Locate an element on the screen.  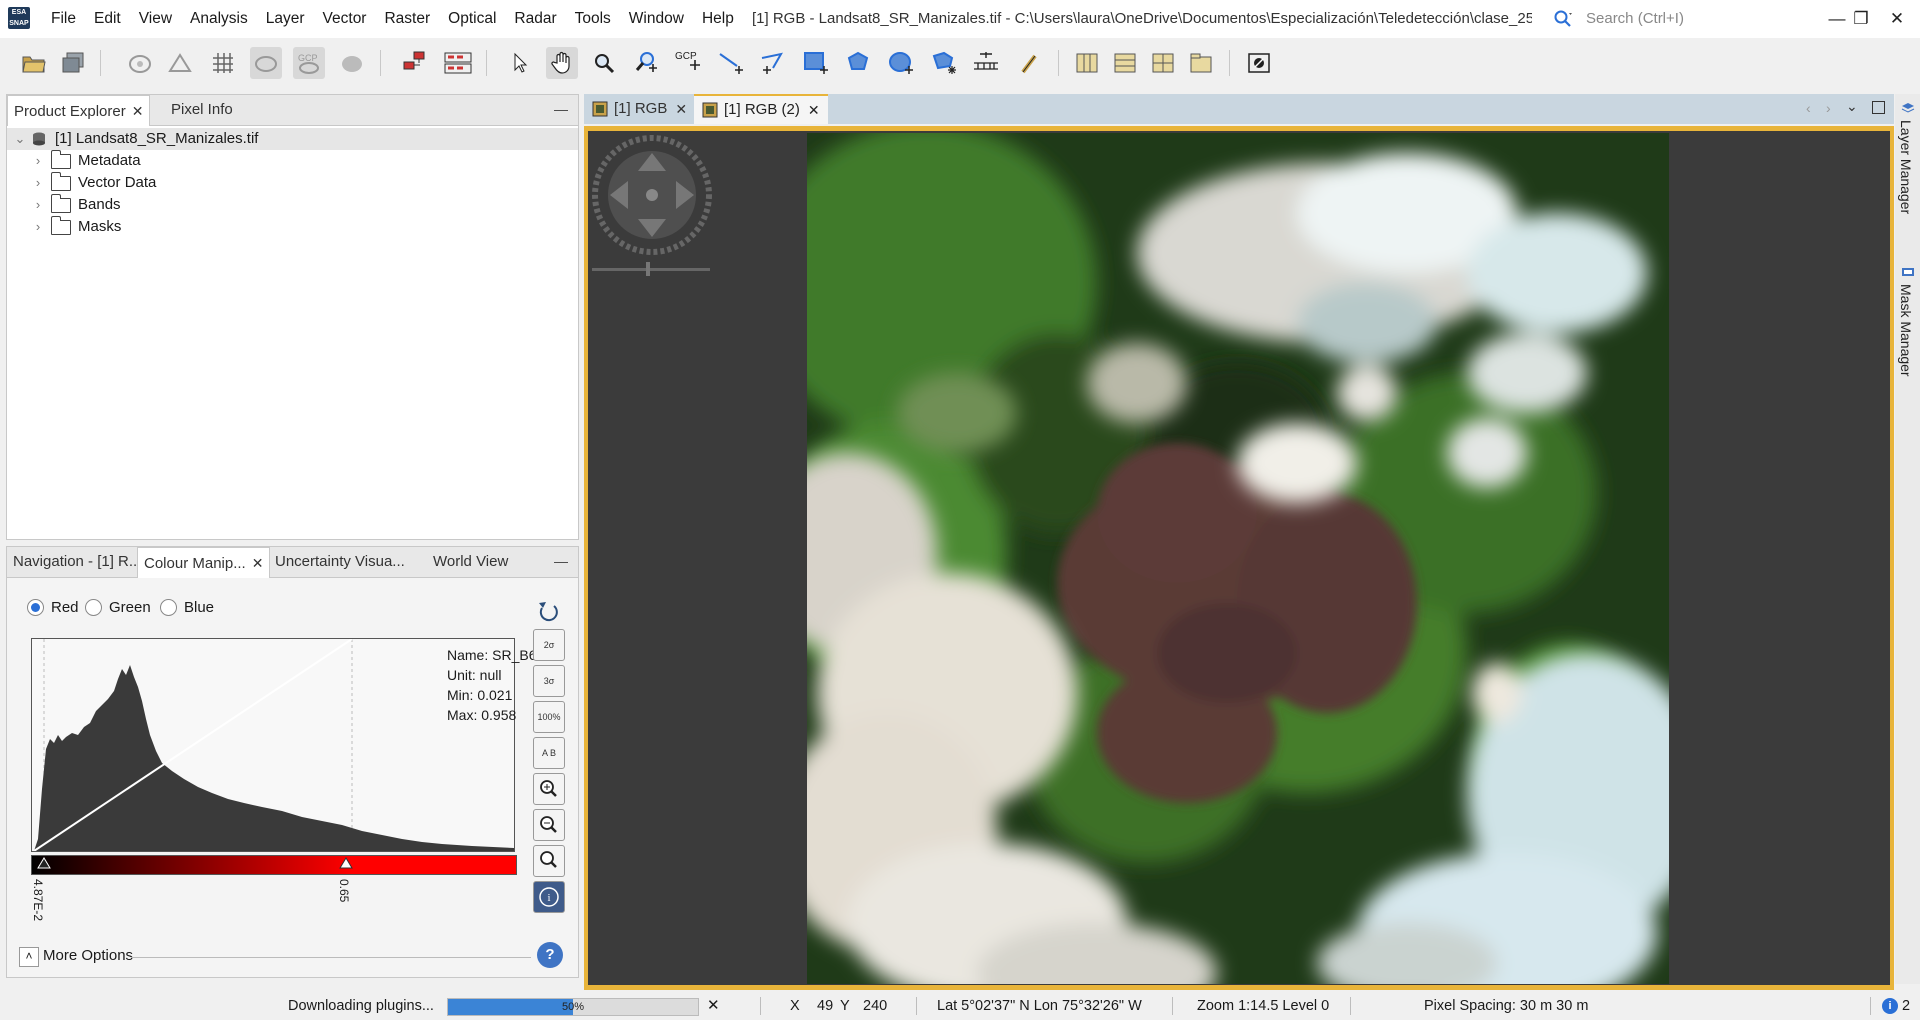
menu-file: File is located at coordinates (63, 19).